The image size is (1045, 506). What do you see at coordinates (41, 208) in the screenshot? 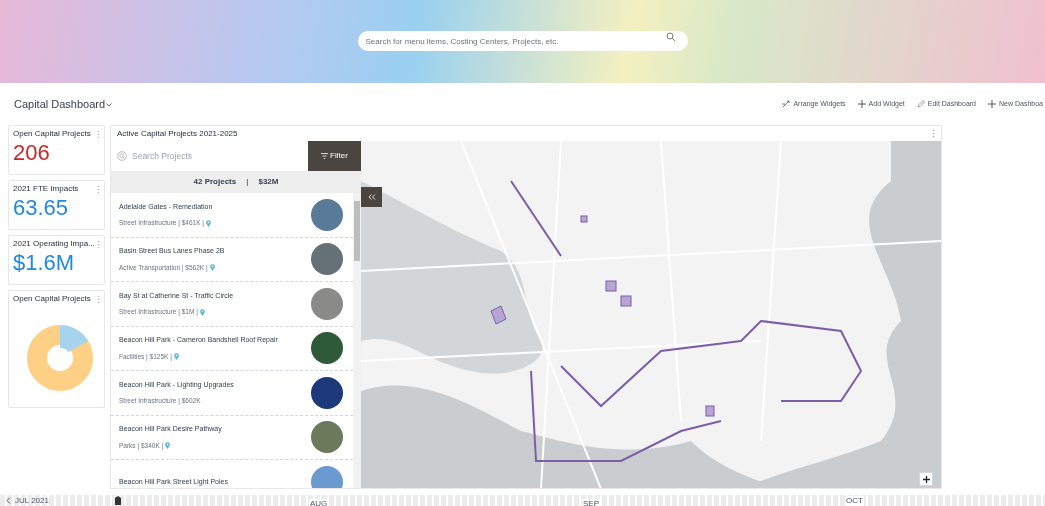
I see `kpi-value: 63.65` at bounding box center [41, 208].